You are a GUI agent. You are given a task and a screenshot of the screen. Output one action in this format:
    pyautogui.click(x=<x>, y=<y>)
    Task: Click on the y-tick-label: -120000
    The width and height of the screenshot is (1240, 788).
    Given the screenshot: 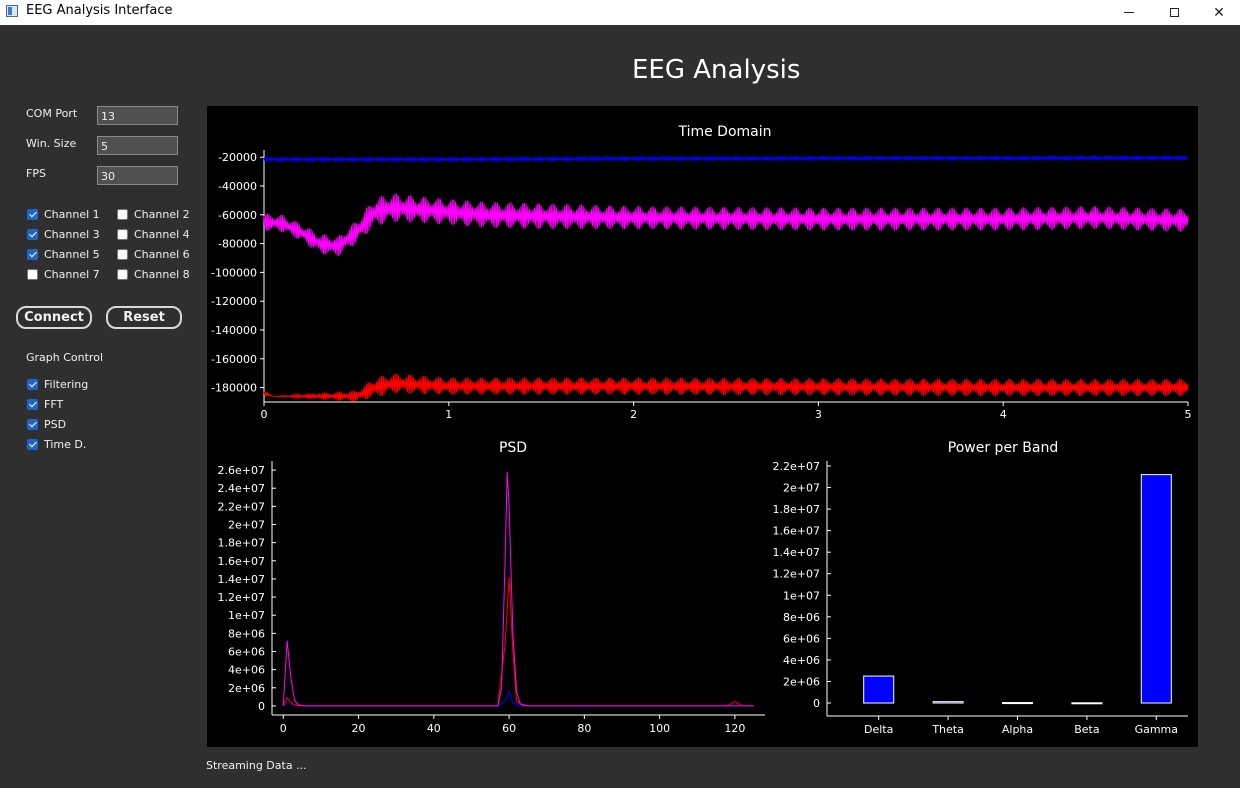 What is the action you would take?
    pyautogui.click(x=234, y=301)
    